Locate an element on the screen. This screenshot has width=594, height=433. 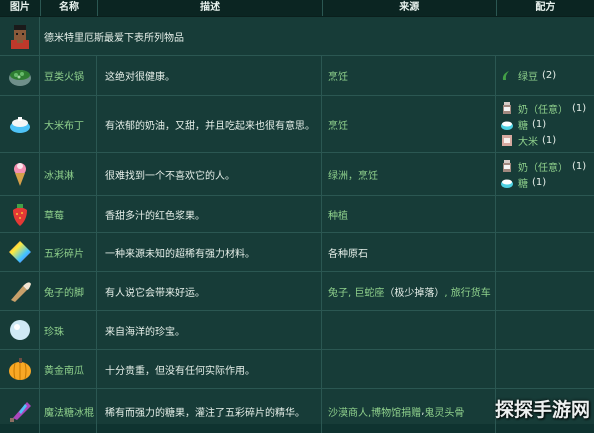
golden-pumpkin-icon is located at coordinates (19, 369).